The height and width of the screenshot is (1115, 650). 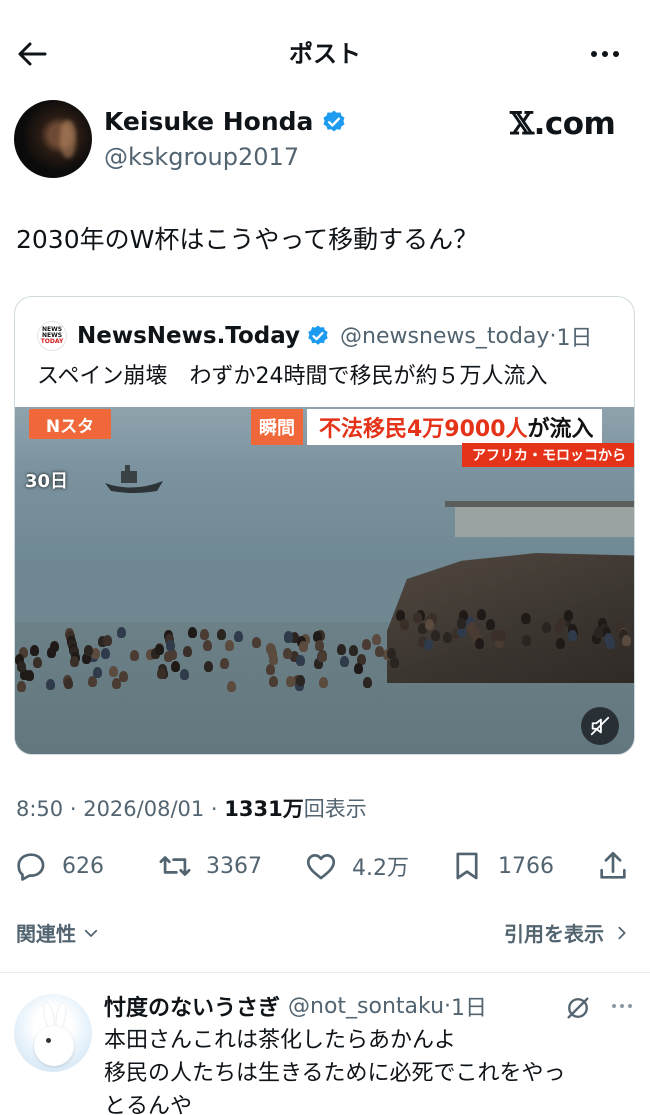 What do you see at coordinates (522, 124) in the screenshot?
I see `x-logo-icon: 𝕏` at bounding box center [522, 124].